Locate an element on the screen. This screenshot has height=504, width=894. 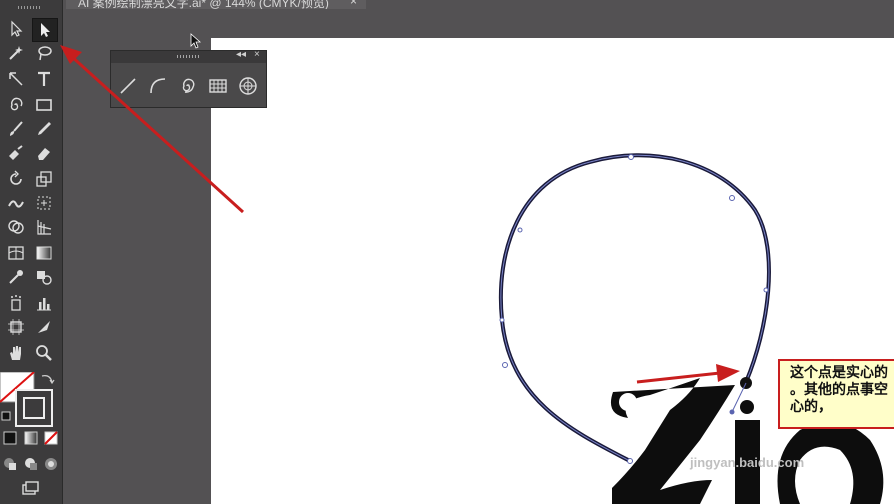
gradient-mode-icon is located at coordinates (31, 438).